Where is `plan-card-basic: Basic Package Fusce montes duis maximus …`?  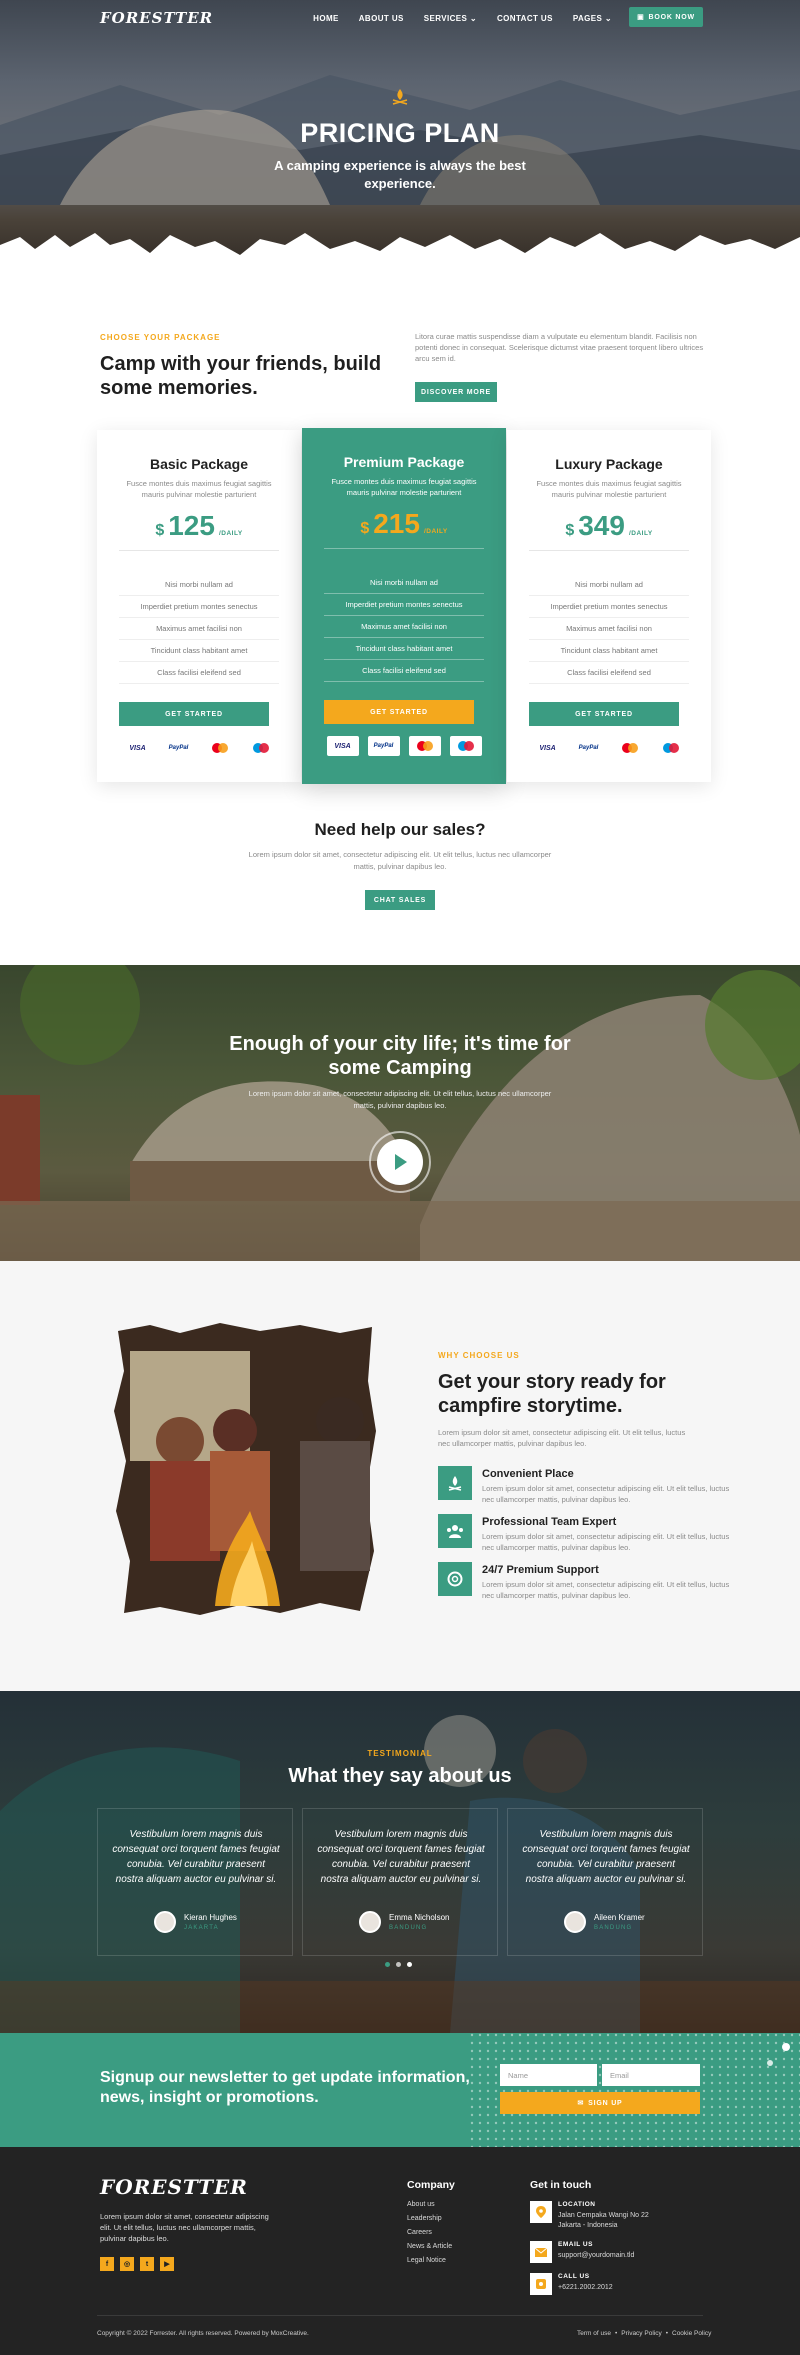 plan-card-basic: Basic Package Fusce montes duis maximus … is located at coordinates (199, 606).